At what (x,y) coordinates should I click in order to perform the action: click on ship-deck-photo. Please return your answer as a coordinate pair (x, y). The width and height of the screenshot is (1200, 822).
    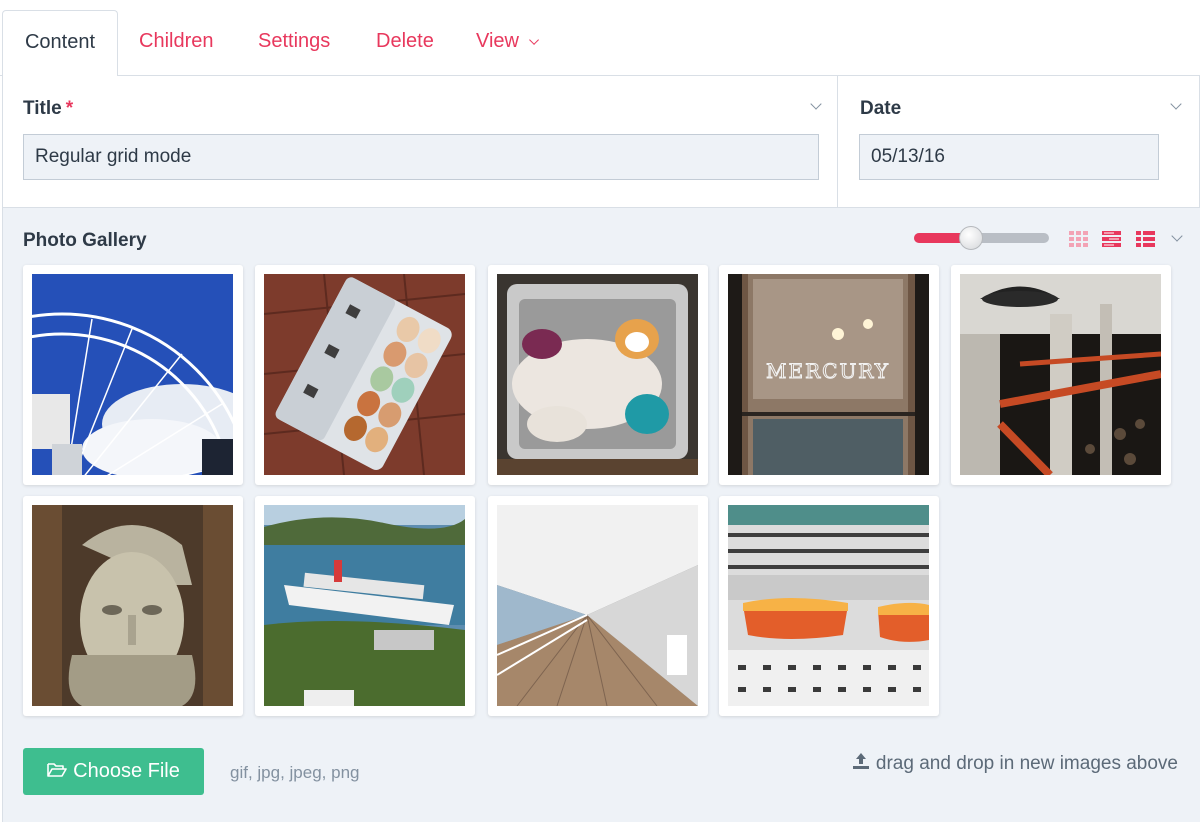
    Looking at the image, I should click on (597, 605).